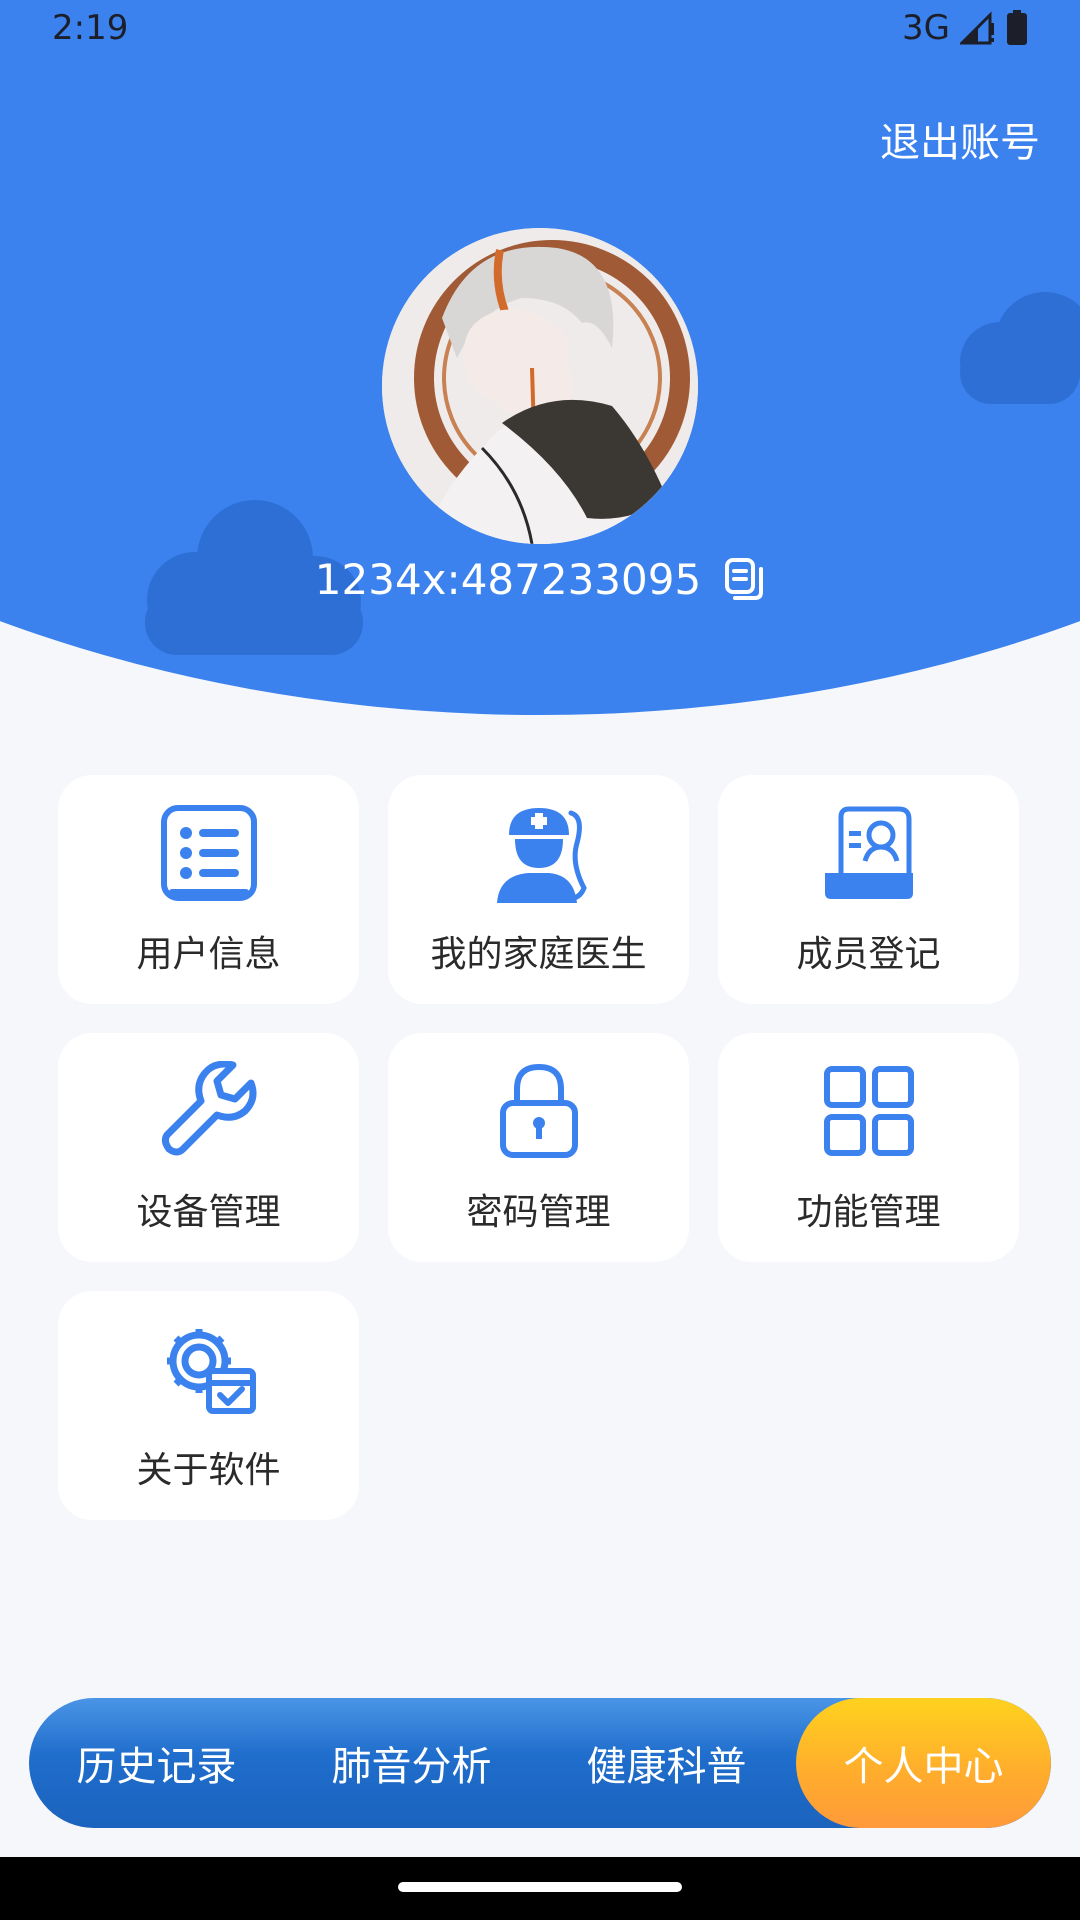  Describe the element at coordinates (411, 1763) in the screenshot. I see `tab-lung-sound-analysis: 肺音分析` at that location.